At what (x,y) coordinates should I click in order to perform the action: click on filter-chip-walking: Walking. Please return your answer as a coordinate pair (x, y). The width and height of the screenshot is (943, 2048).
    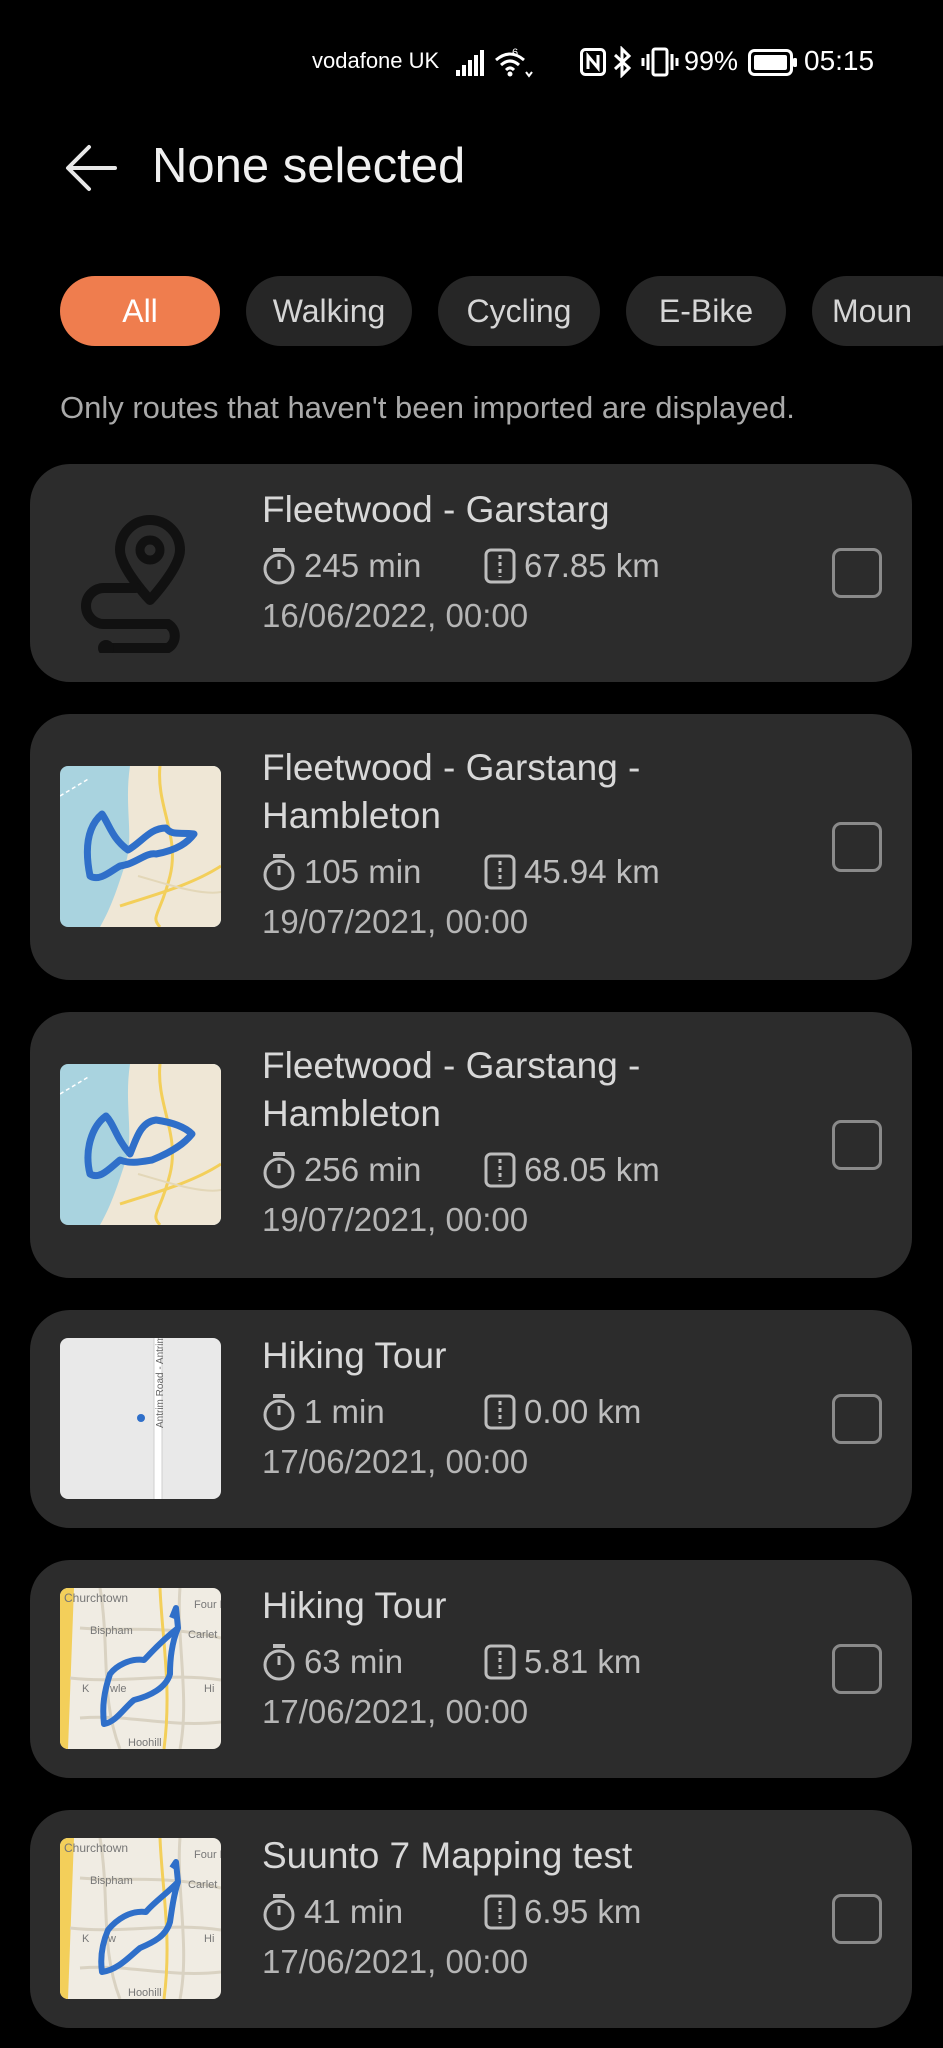
    Looking at the image, I should click on (329, 311).